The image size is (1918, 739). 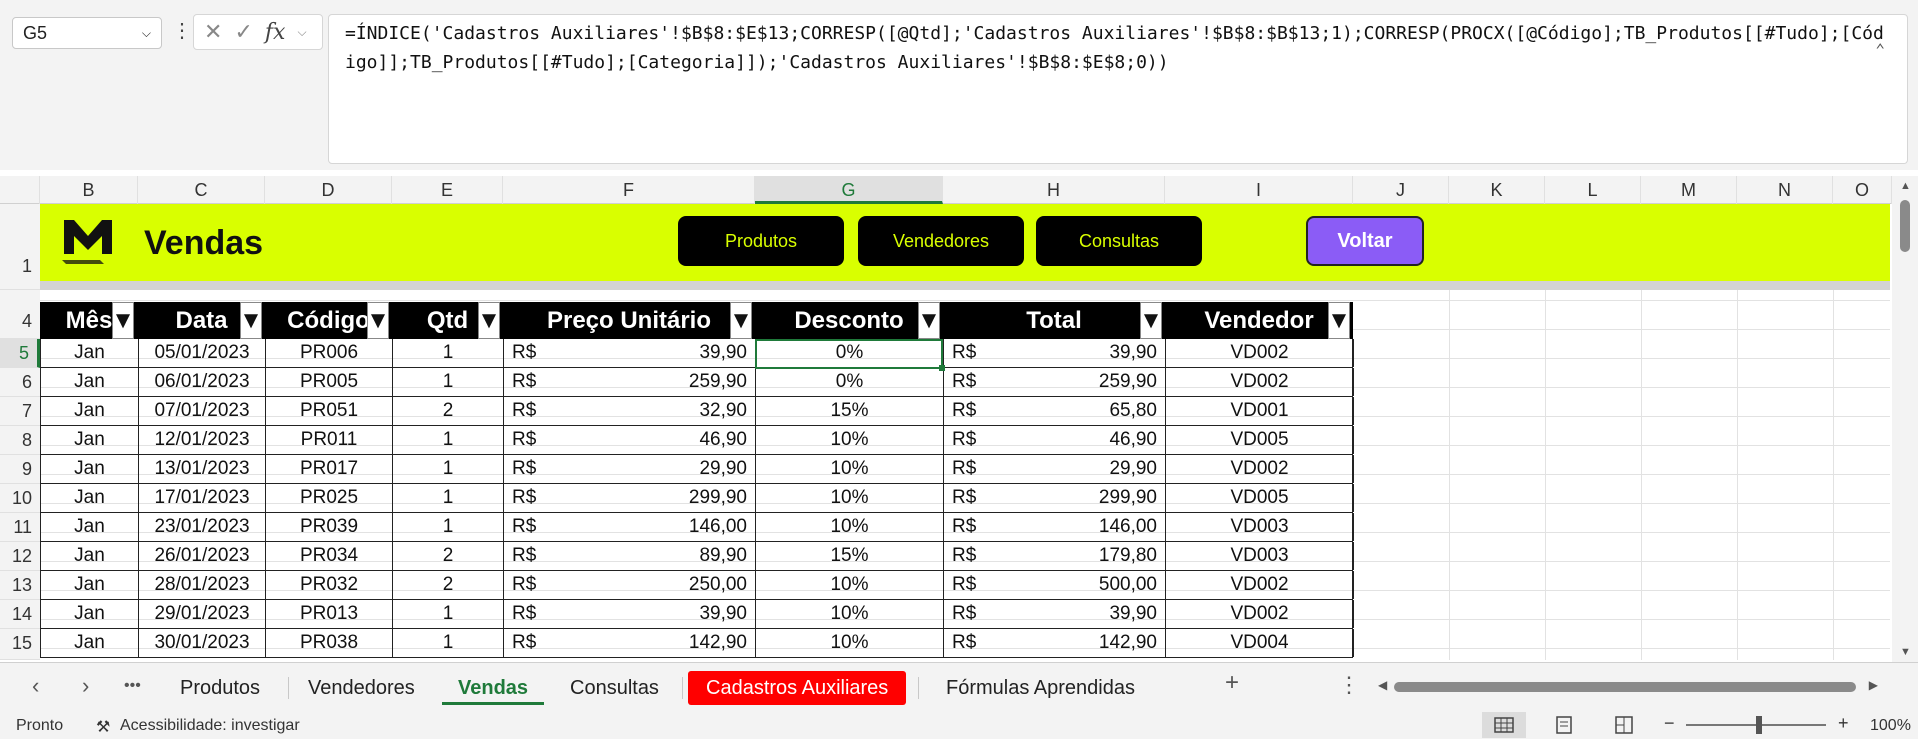 I want to click on cell-total: R$ 65,80, so click(x=1055, y=411).